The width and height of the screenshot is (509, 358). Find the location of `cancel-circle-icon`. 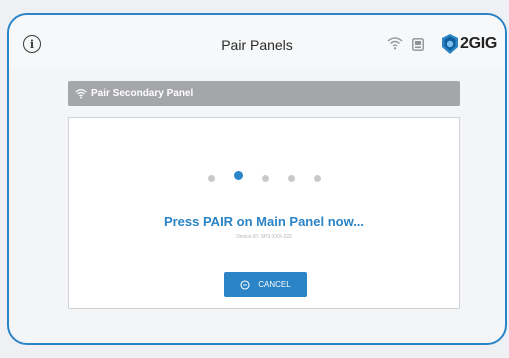

cancel-circle-icon is located at coordinates (245, 284).